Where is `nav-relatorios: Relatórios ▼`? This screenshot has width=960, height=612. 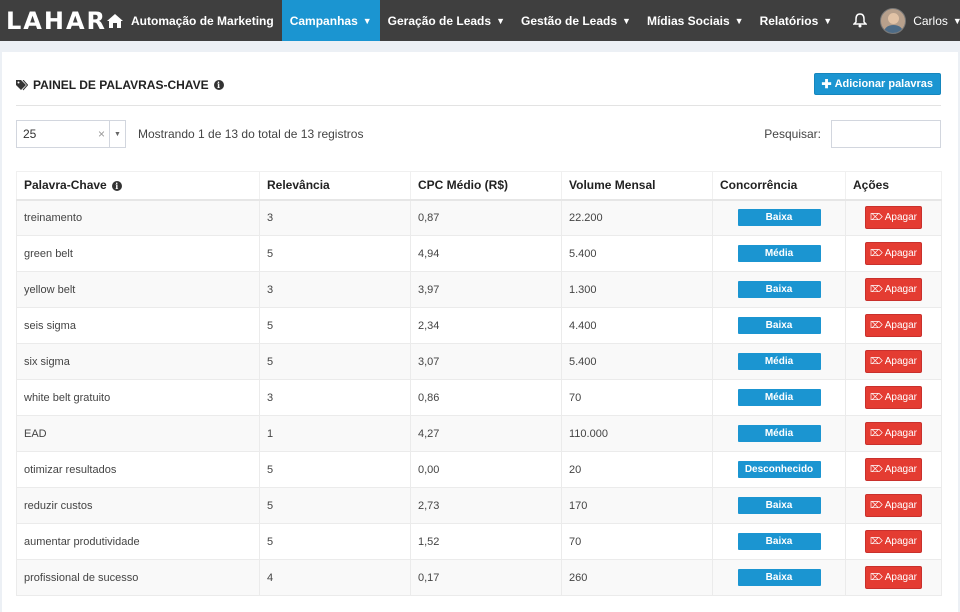
nav-relatorios: Relatórios ▼ is located at coordinates (796, 20).